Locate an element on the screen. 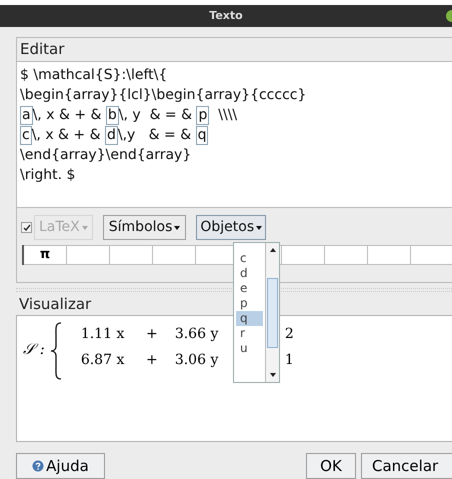 This screenshot has height=479, width=452. object-token: a is located at coordinates (26, 115).